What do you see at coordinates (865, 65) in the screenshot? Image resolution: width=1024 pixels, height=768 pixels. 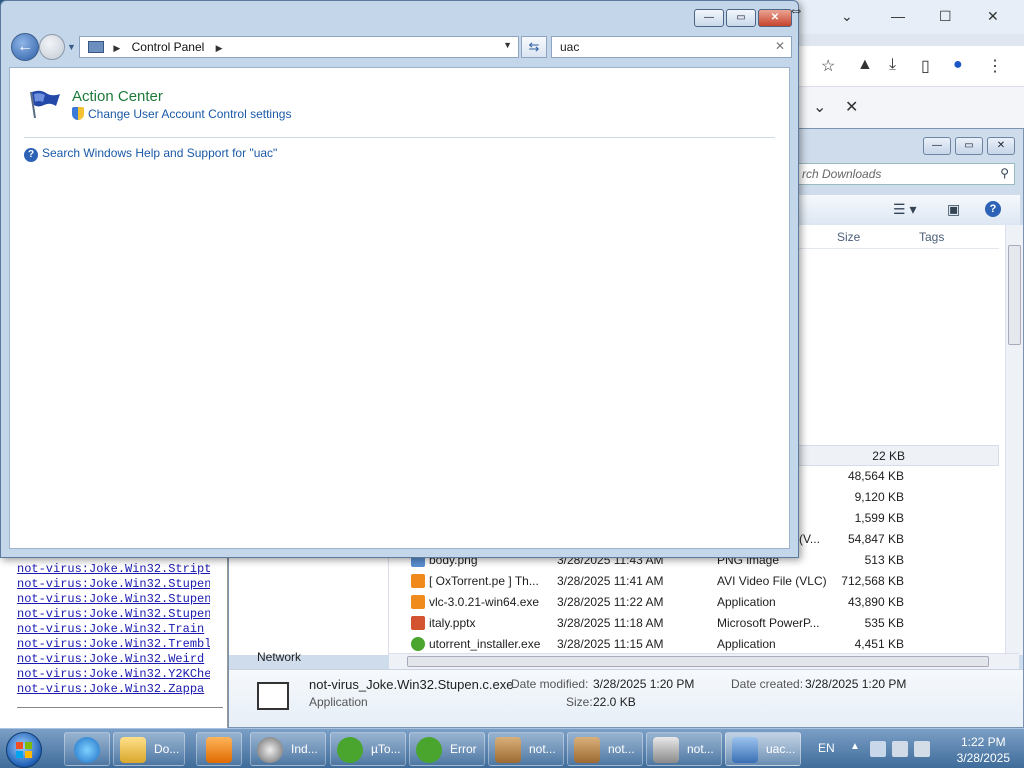 I see `extension-icon: ▲` at bounding box center [865, 65].